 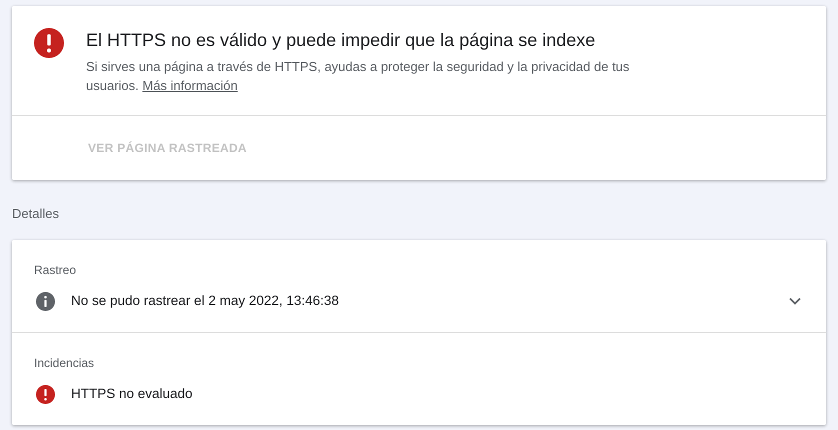 I want to click on more-info-link: Más información, so click(x=190, y=85).